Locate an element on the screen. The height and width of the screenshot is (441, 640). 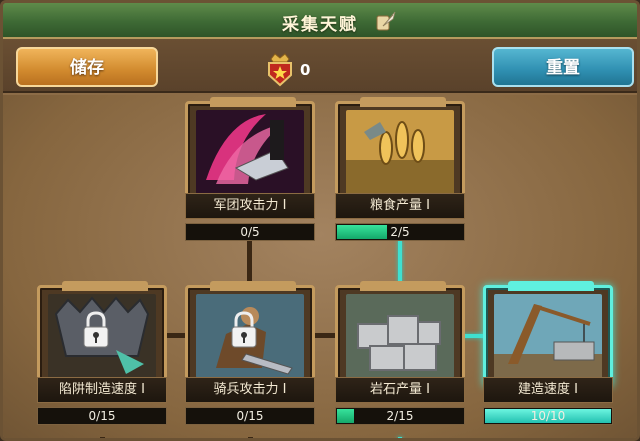
talent-name: 岩石产量 I is located at coordinates (400, 390).